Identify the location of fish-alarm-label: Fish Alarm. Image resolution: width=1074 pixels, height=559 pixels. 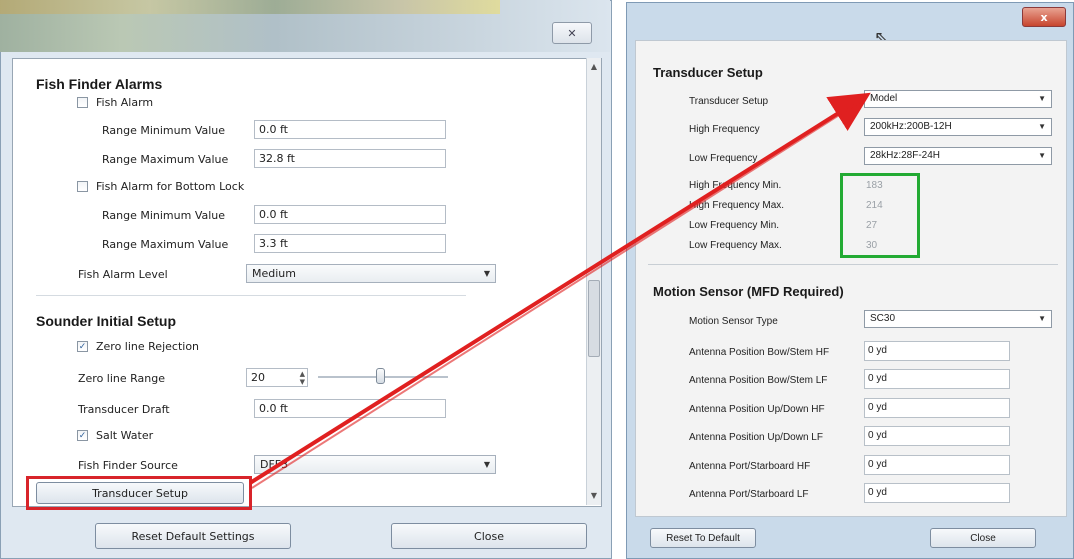
(125, 102).